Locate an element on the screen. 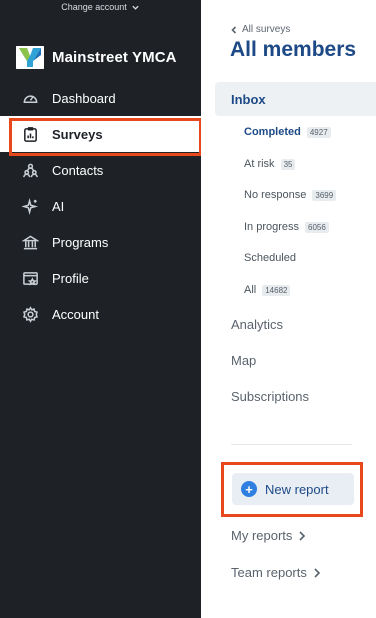  sidebar-item-label: Programs is located at coordinates (80, 242).